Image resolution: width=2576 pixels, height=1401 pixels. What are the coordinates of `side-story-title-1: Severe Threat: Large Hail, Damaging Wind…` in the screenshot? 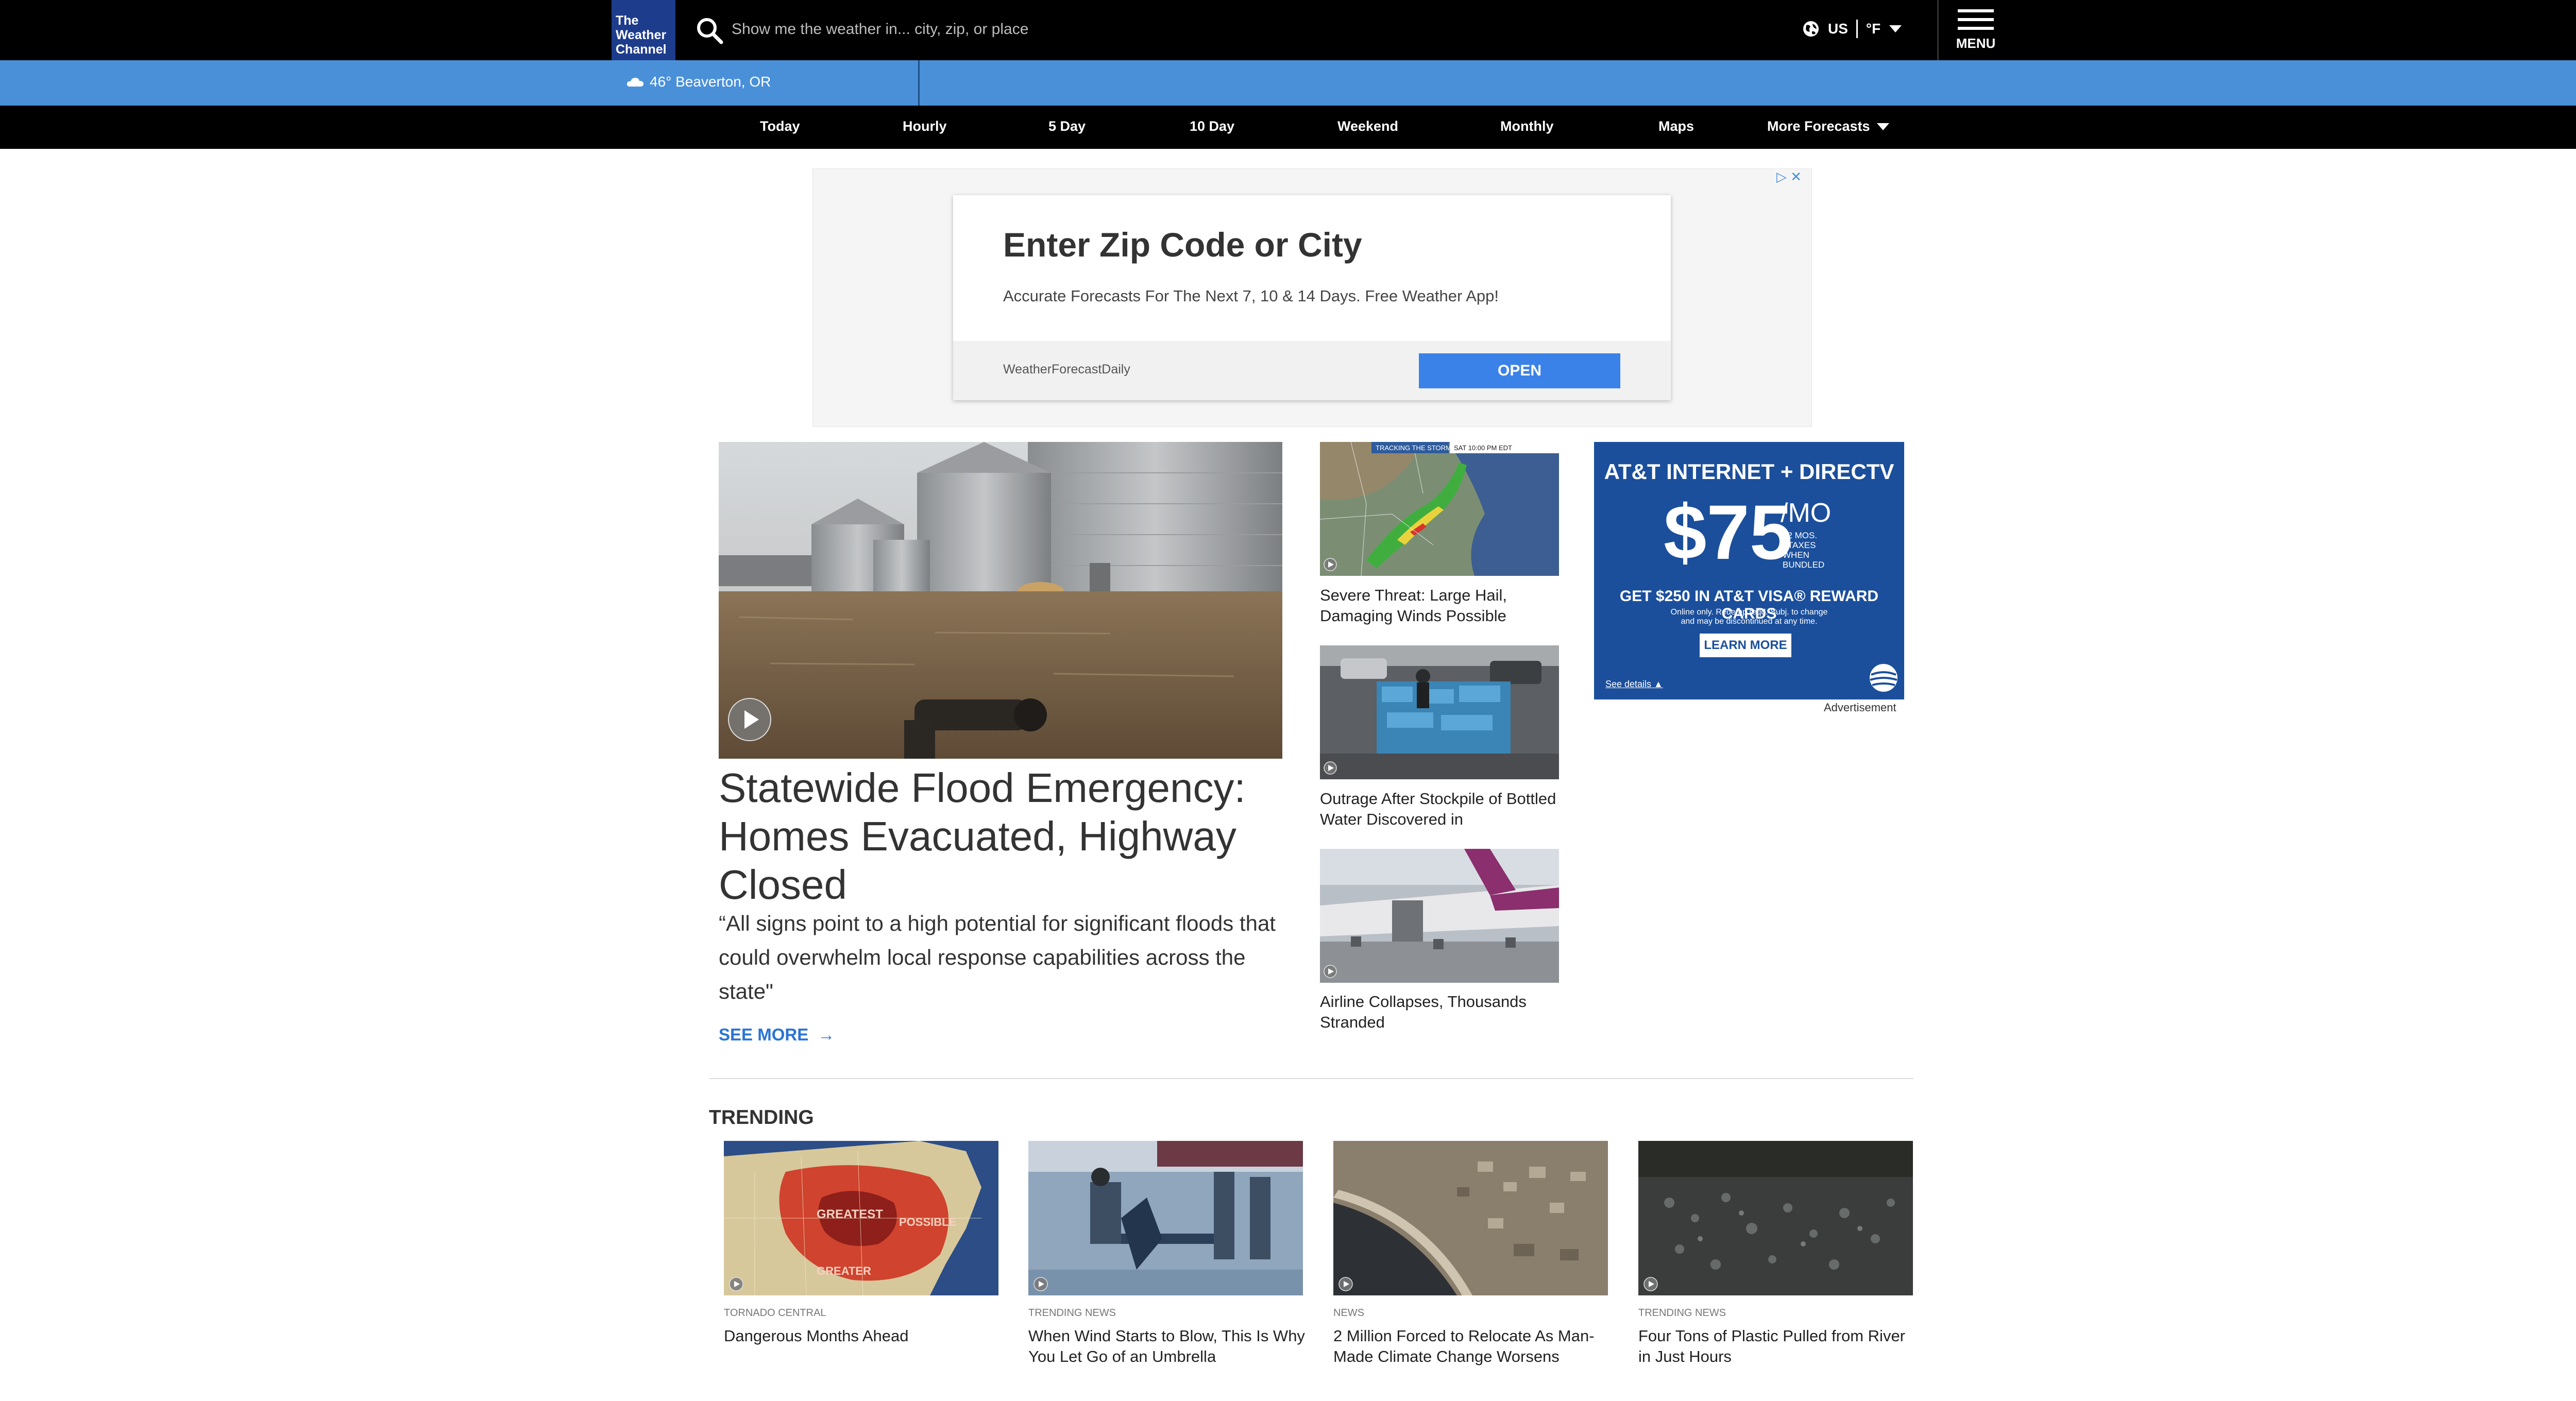 It's located at (1441, 605).